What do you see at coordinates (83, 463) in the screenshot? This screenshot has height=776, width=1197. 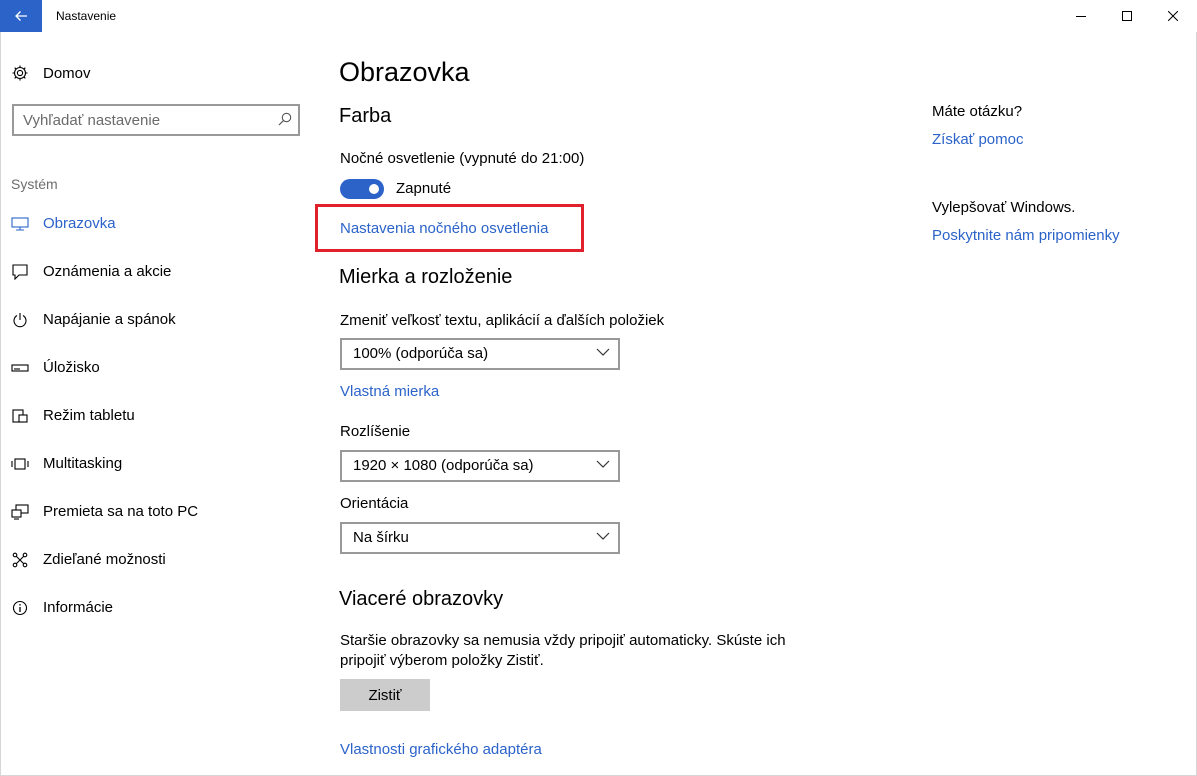 I see `sidebar-item-label: Multitasking` at bounding box center [83, 463].